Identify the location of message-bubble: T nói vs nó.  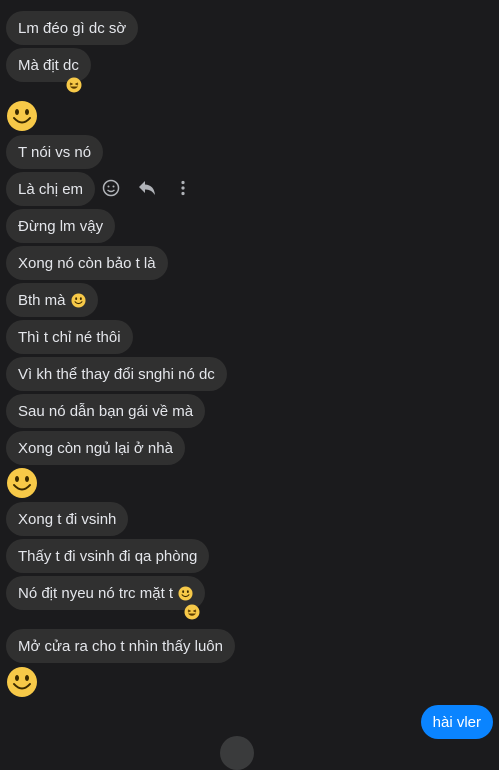
(55, 152).